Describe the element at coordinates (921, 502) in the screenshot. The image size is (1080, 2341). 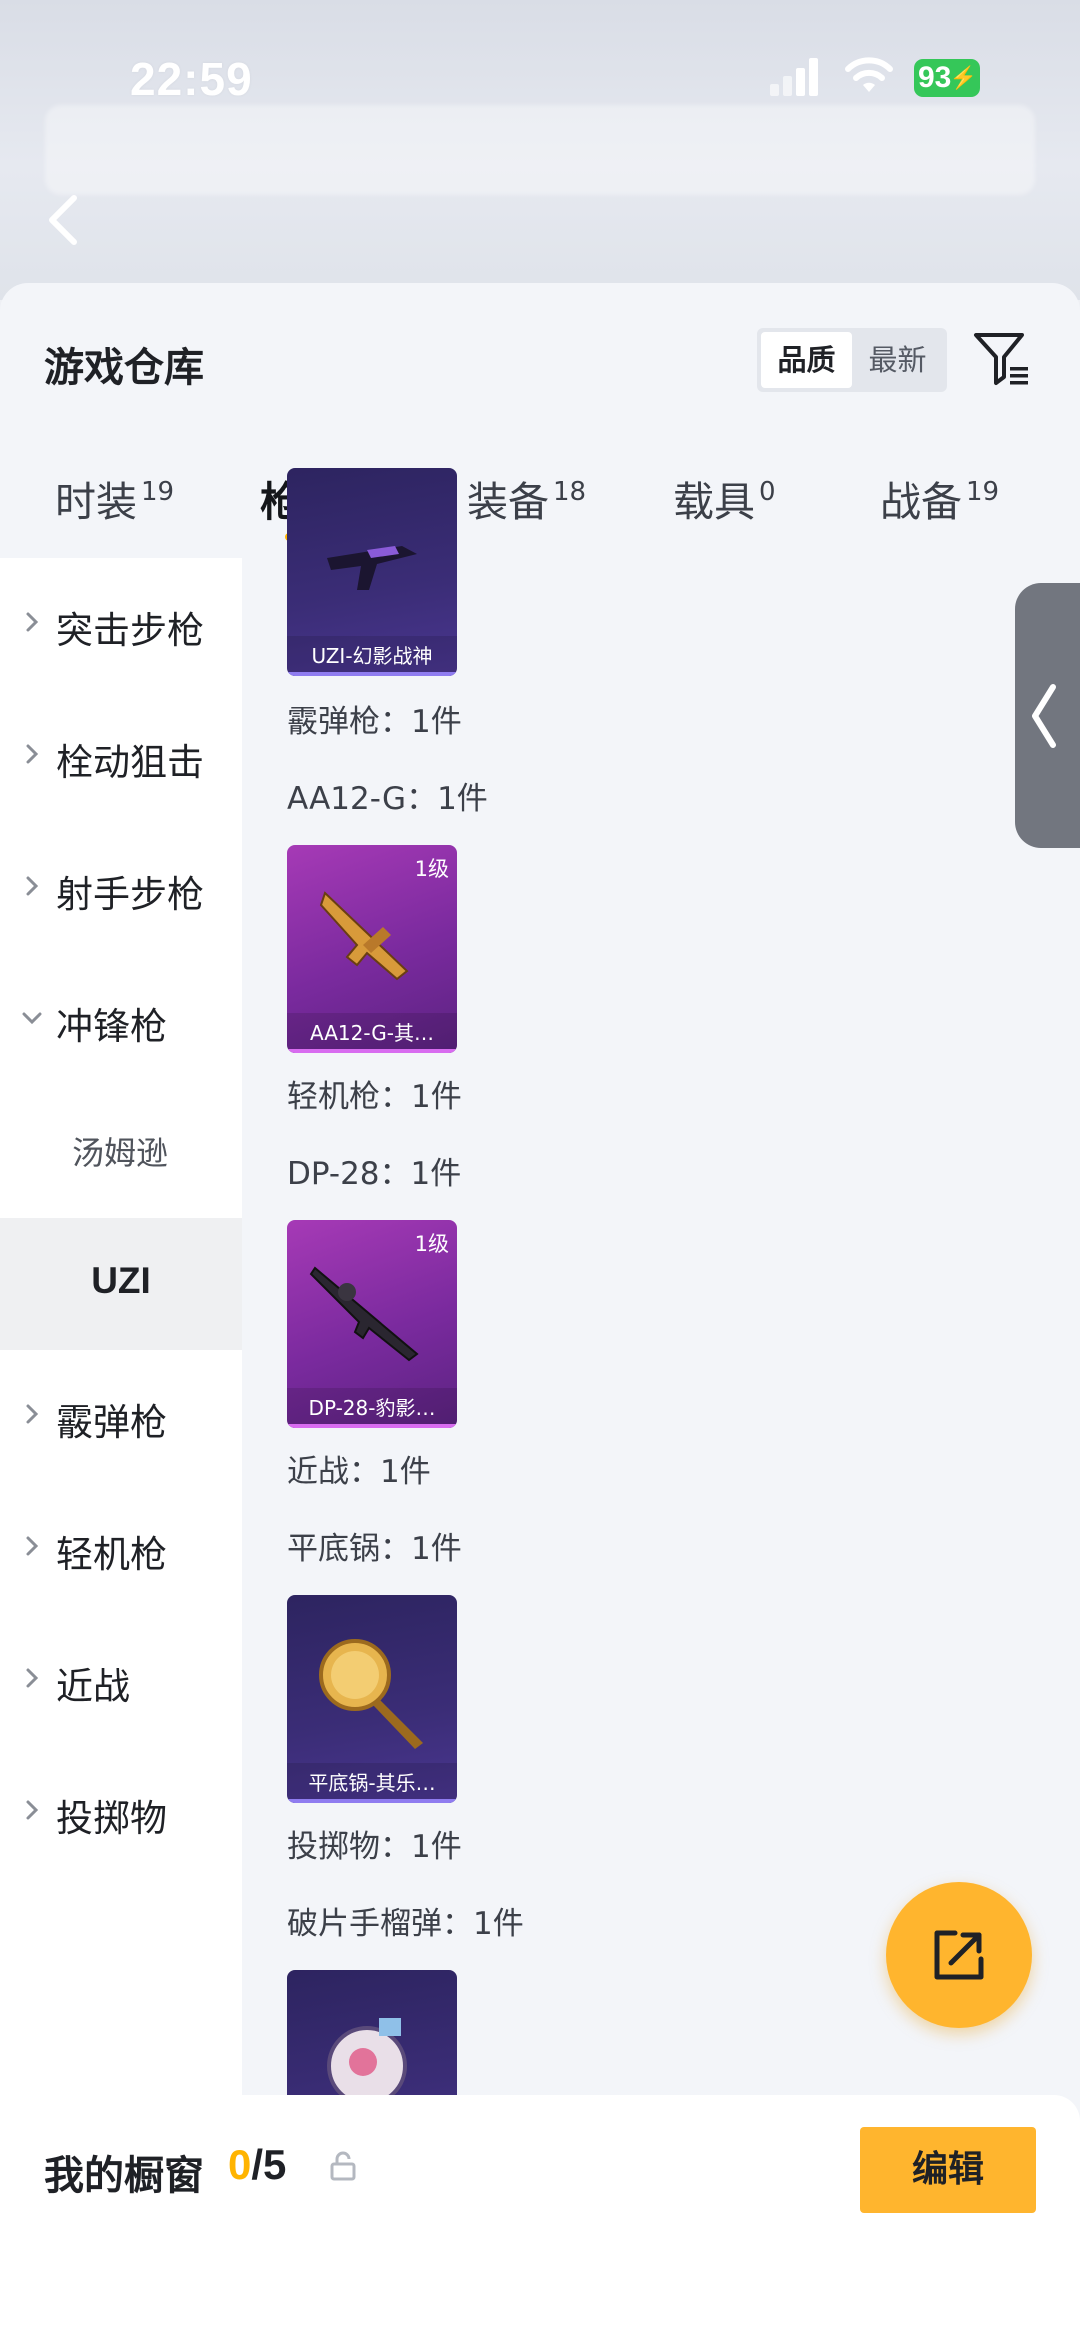
I see `tab-label: 战备` at that location.